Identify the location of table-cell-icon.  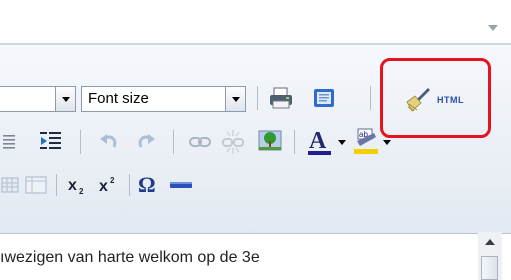
(36, 185).